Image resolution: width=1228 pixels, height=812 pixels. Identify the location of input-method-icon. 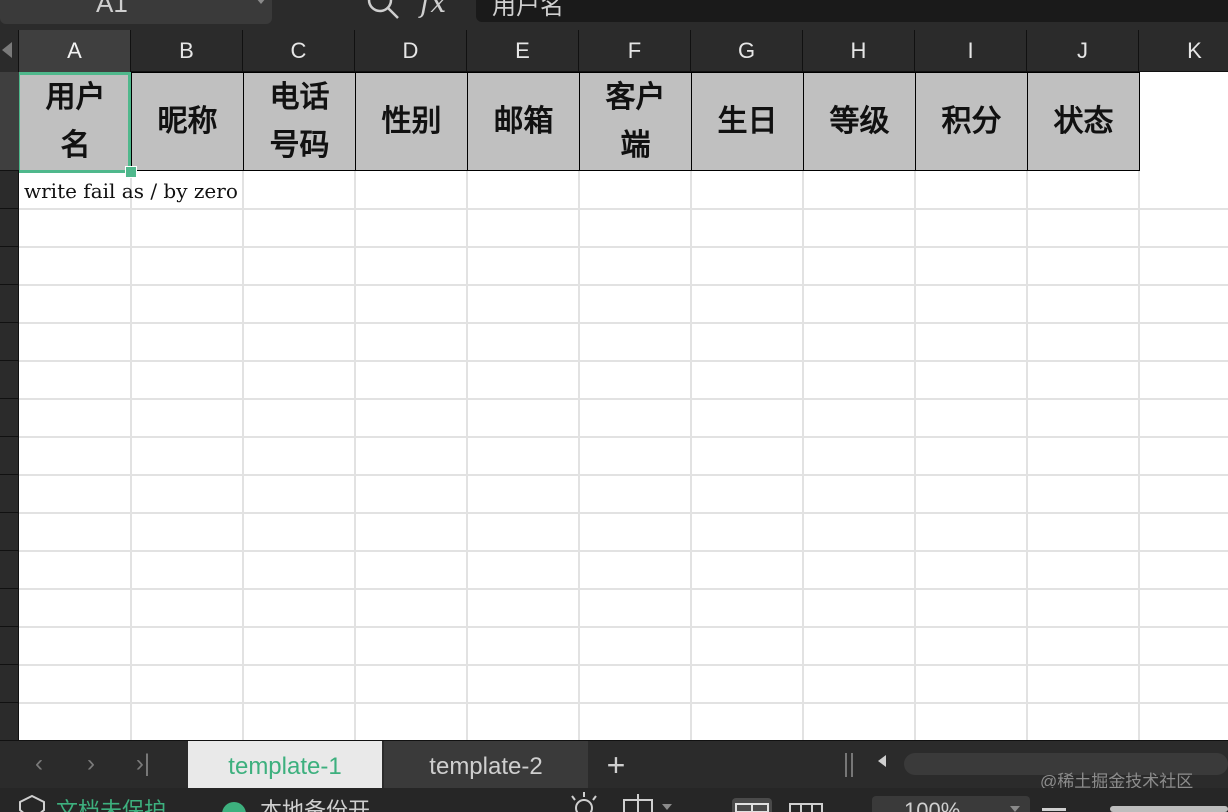
(648, 802).